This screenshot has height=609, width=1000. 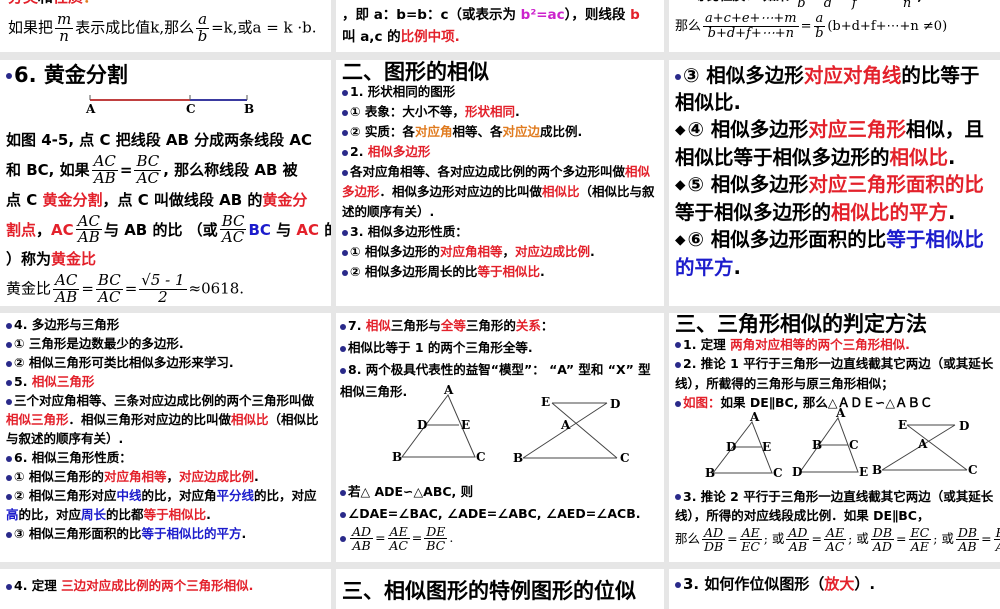 What do you see at coordinates (839, 584) in the screenshot?
I see `highlight-text: 放大` at bounding box center [839, 584].